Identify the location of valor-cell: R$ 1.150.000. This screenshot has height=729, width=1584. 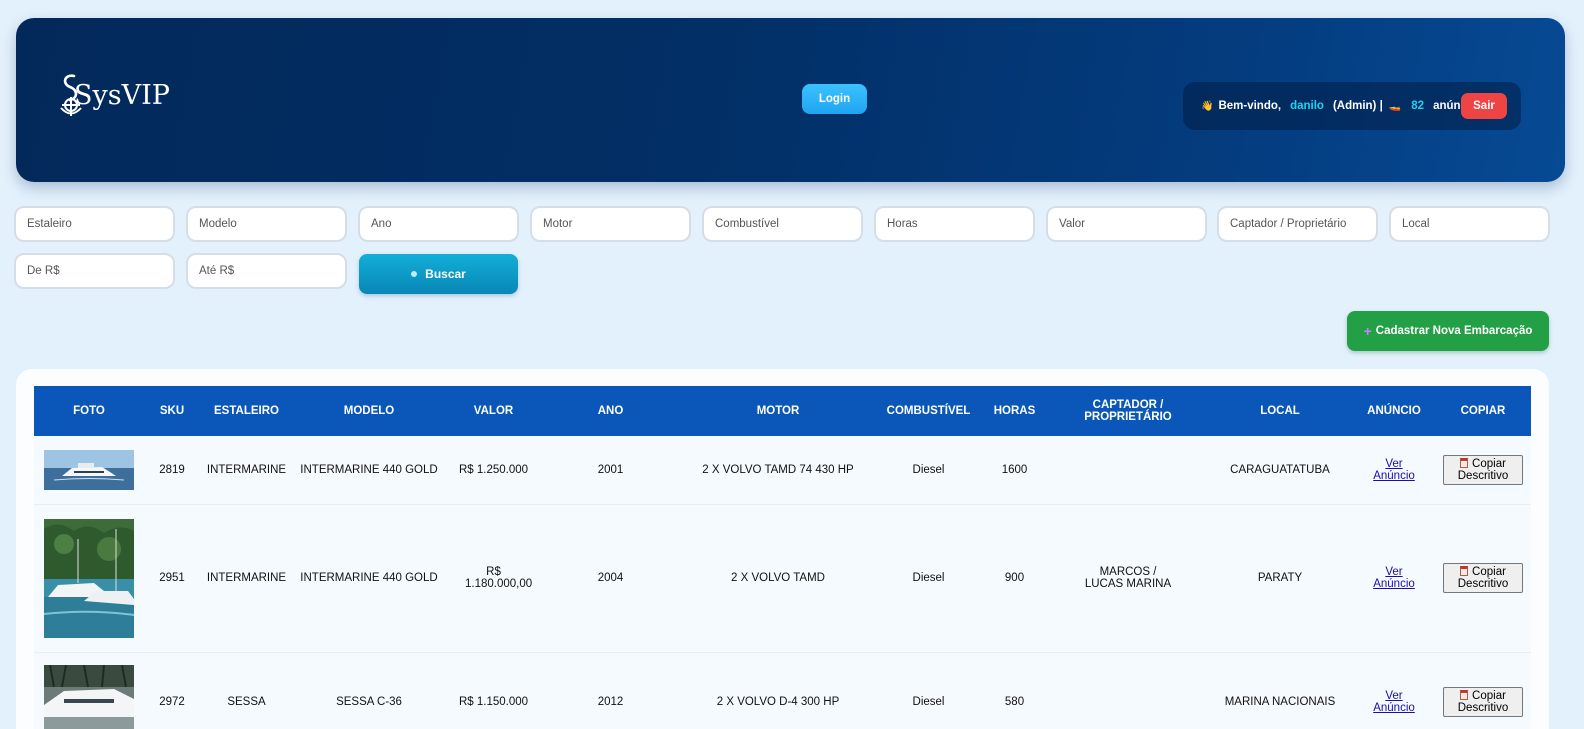
(493, 690).